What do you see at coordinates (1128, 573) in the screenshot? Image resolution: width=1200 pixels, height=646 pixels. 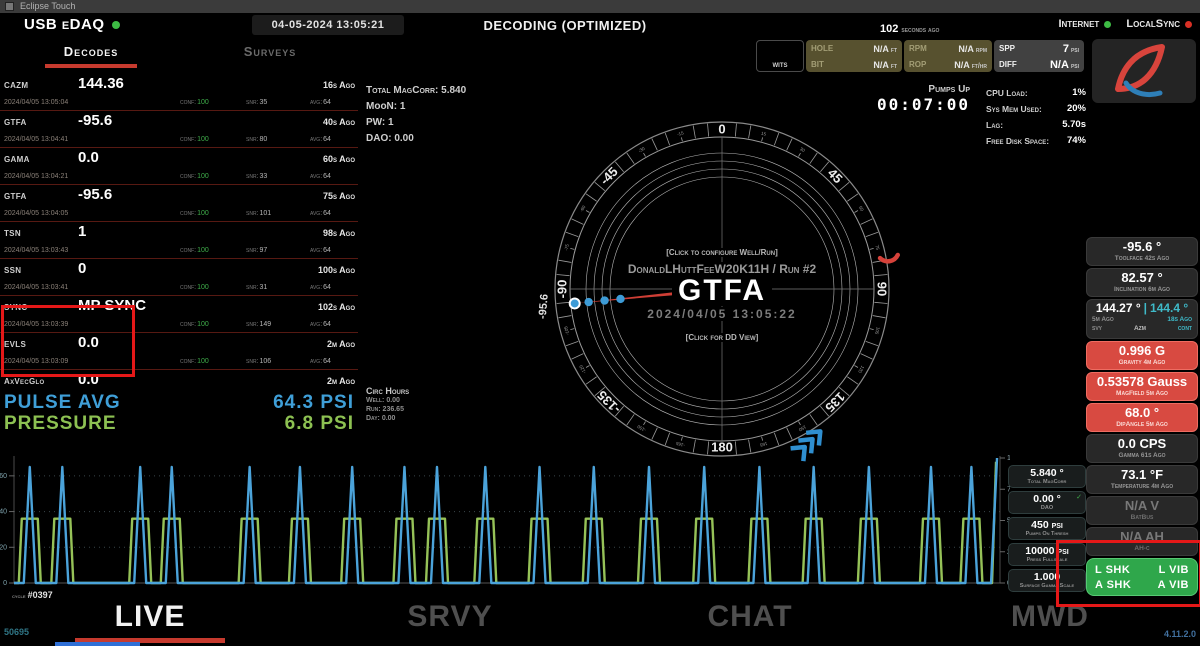 I see `annotation-rect-shock` at bounding box center [1128, 573].